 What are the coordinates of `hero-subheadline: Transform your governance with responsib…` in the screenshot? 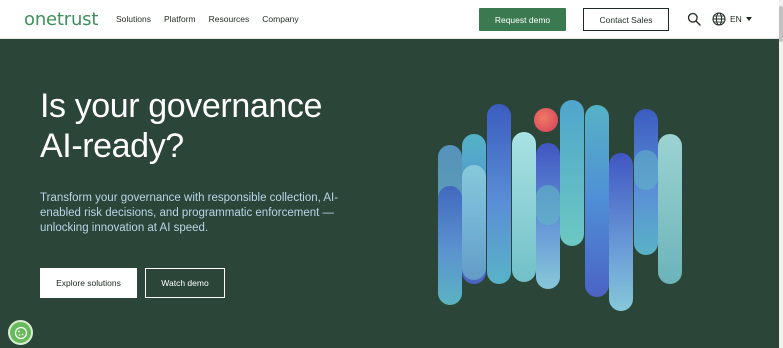 It's located at (189, 213).